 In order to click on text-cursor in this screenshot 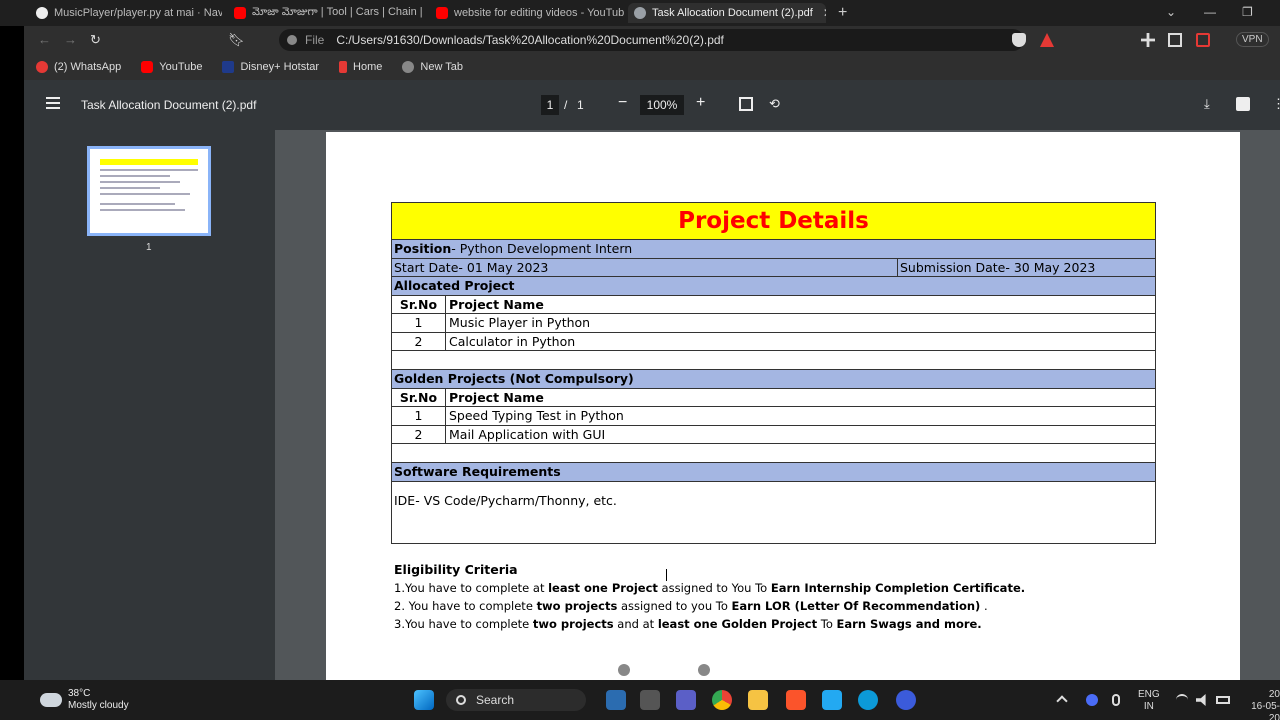, I will do `click(667, 575)`.